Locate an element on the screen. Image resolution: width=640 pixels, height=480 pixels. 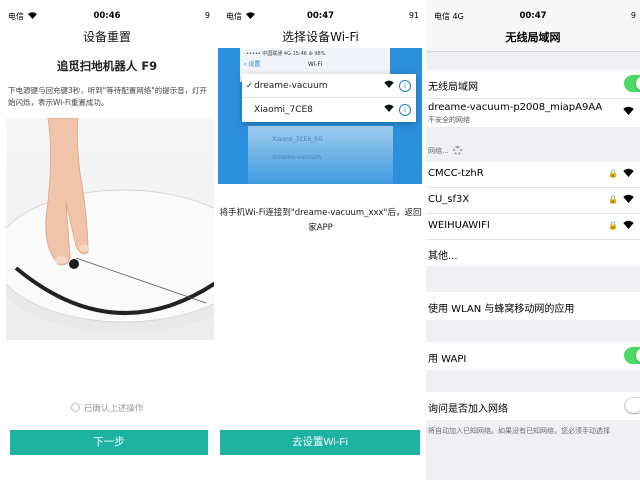
page-title: 设备重置 is located at coordinates (106, 37).